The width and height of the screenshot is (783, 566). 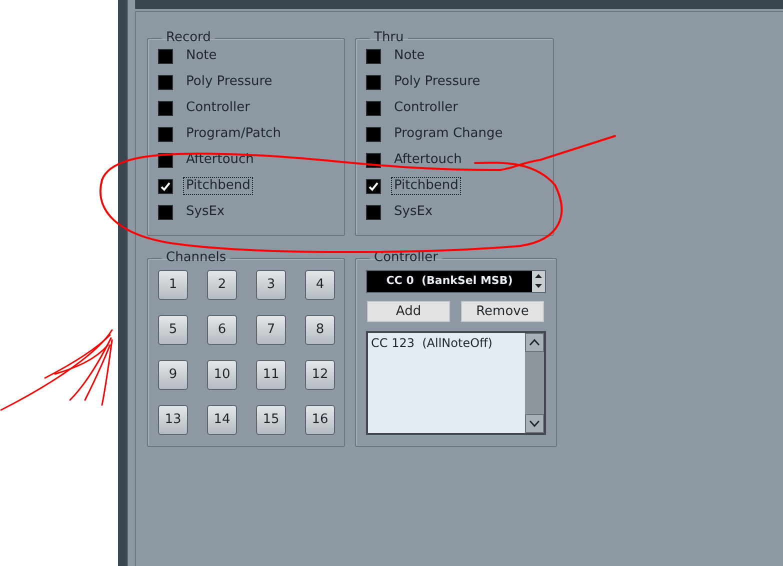 I want to click on channel-button: 7, so click(x=271, y=330).